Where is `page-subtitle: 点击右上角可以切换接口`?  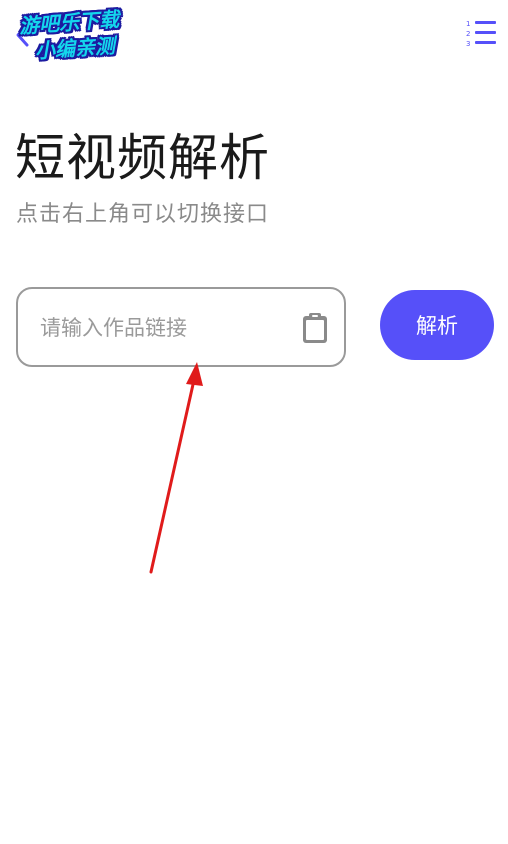 page-subtitle: 点击右上角可以切换接口 is located at coordinates (143, 214).